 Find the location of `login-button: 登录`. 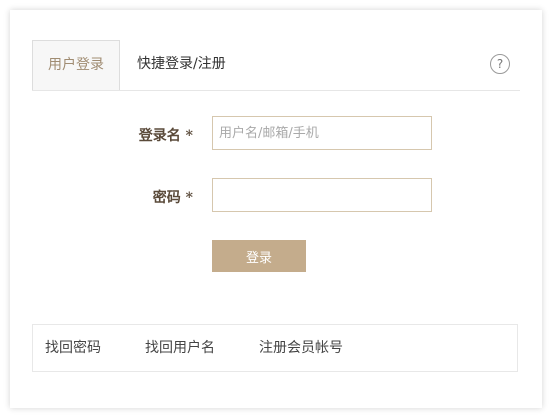

login-button: 登录 is located at coordinates (259, 256).